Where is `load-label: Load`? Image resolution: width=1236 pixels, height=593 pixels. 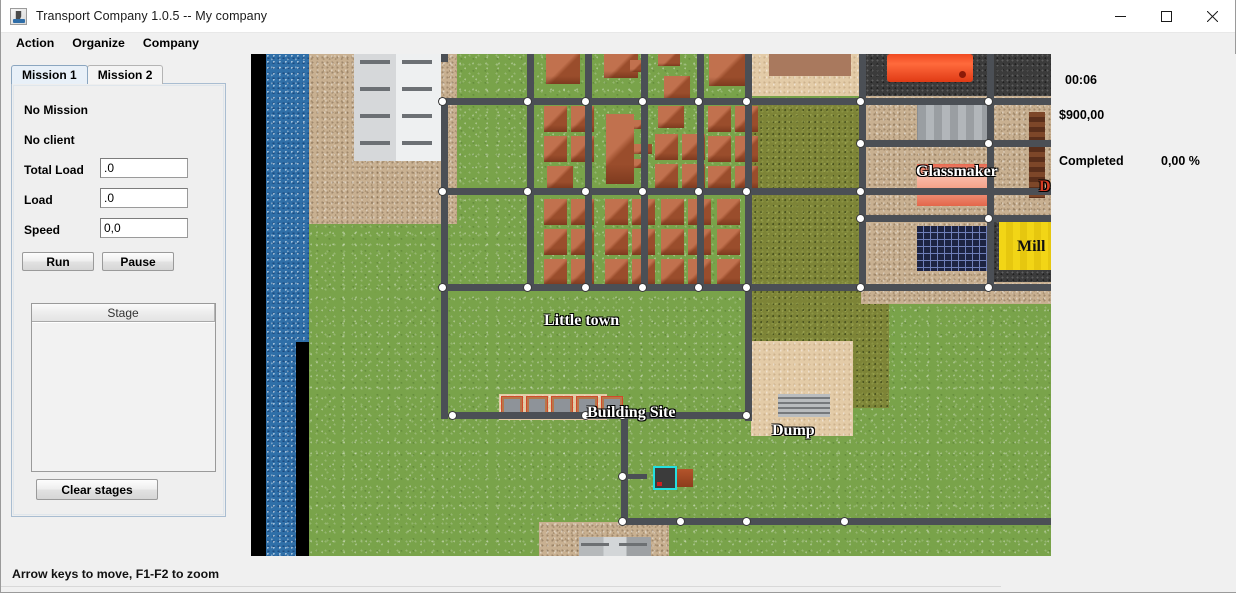
load-label: Load is located at coordinates (38, 200).